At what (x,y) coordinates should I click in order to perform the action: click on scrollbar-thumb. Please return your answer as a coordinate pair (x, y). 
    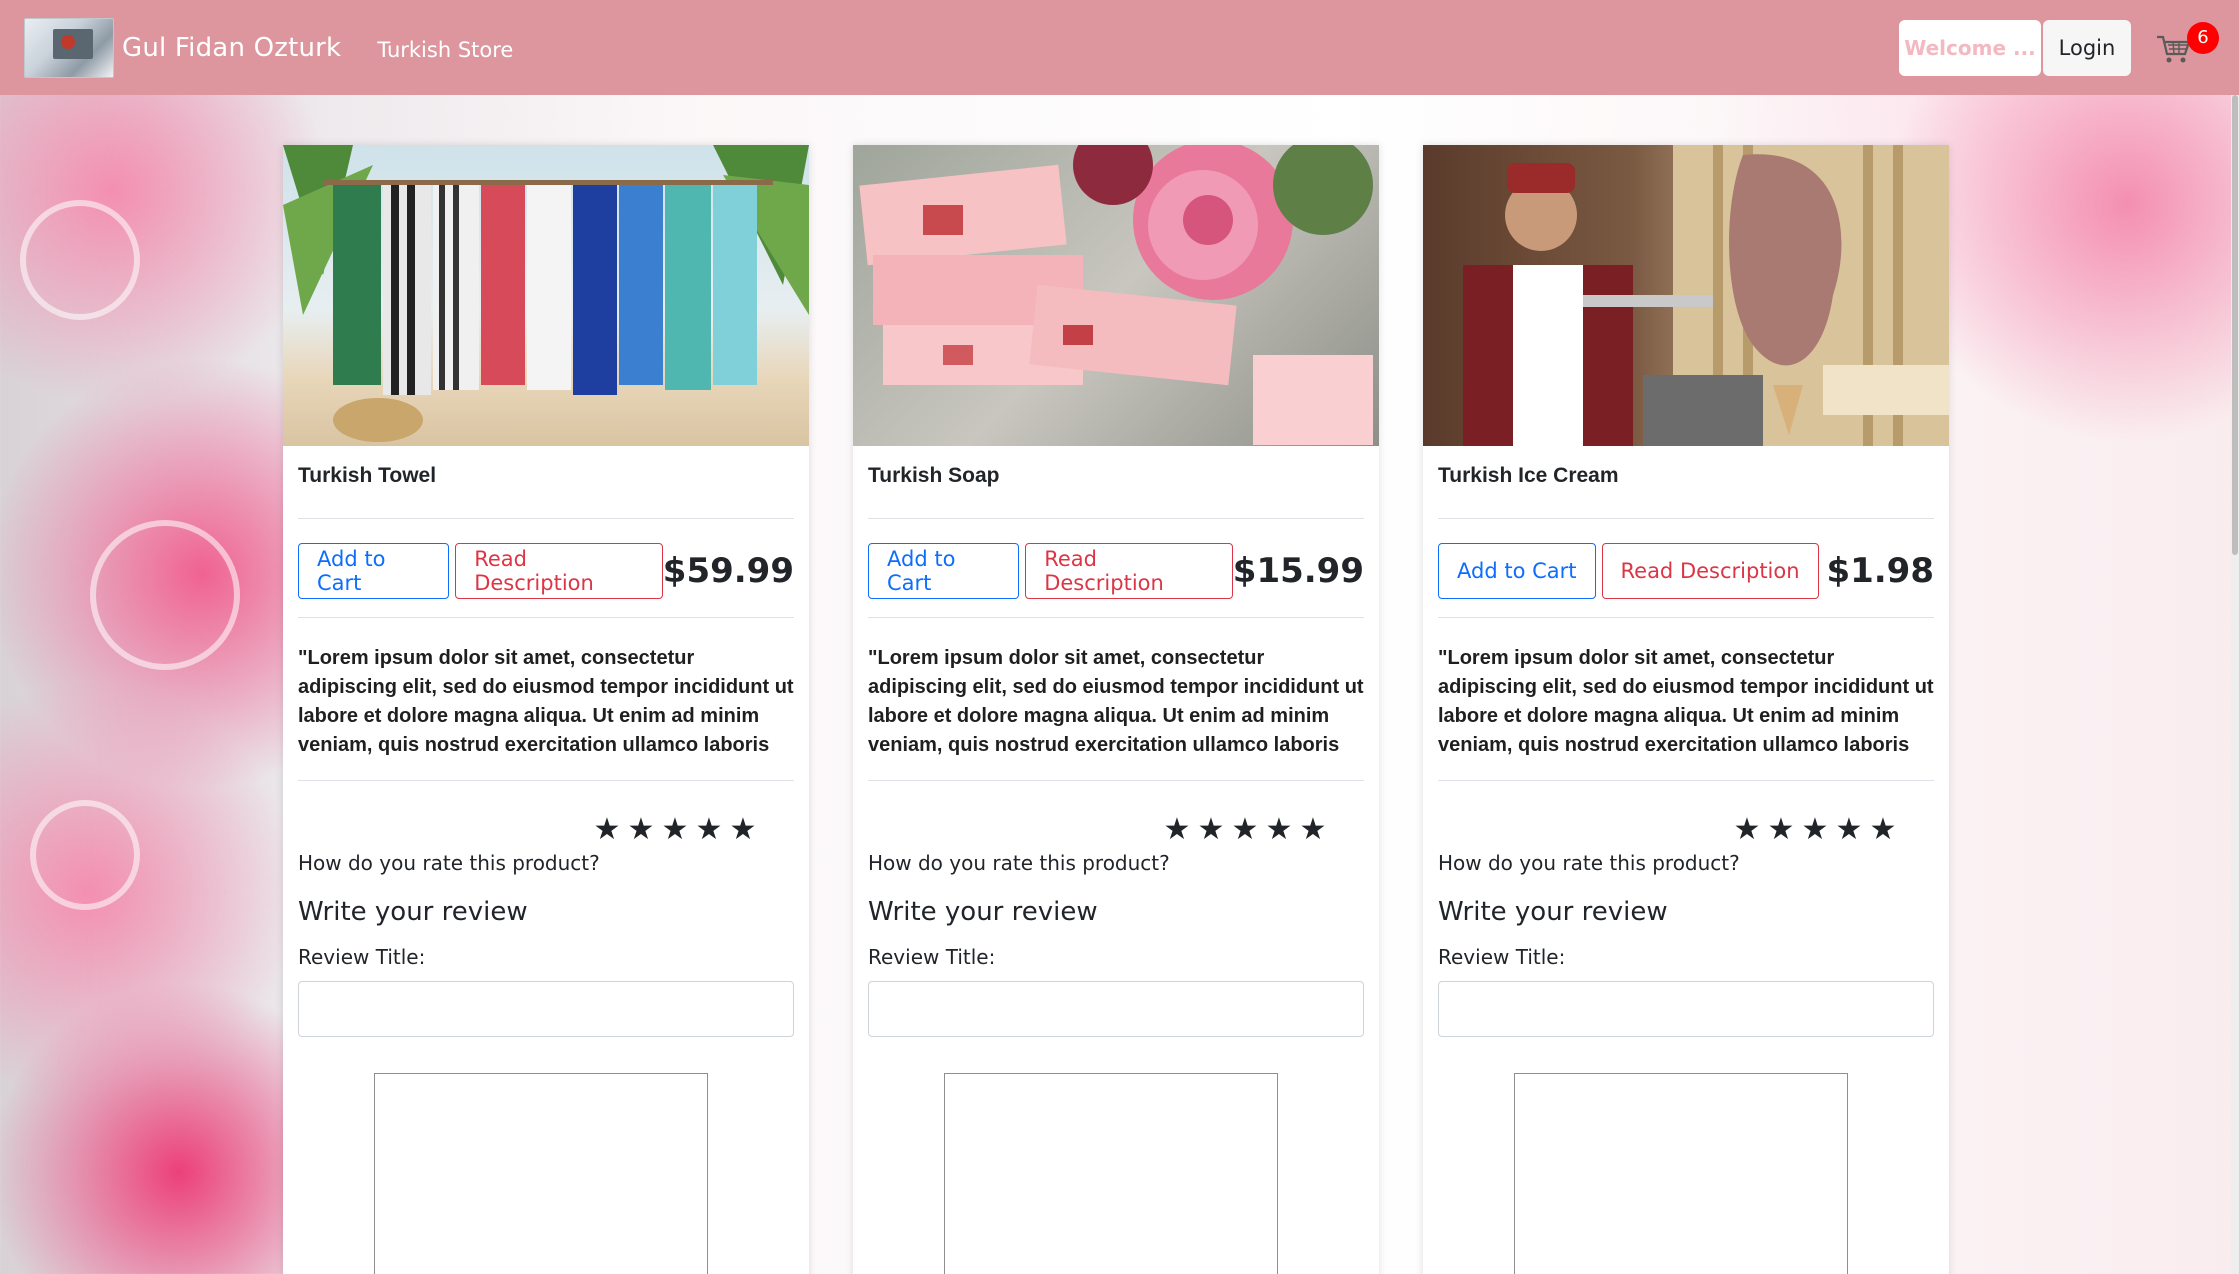
    Looking at the image, I should click on (2235, 325).